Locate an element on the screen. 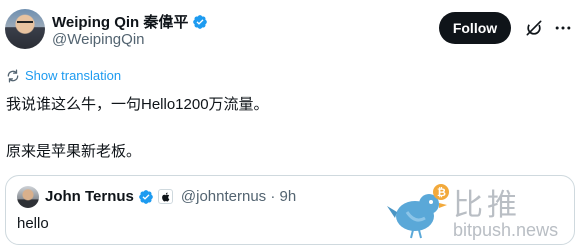 The width and height of the screenshot is (581, 249). verified-badge-icon is located at coordinates (200, 21).